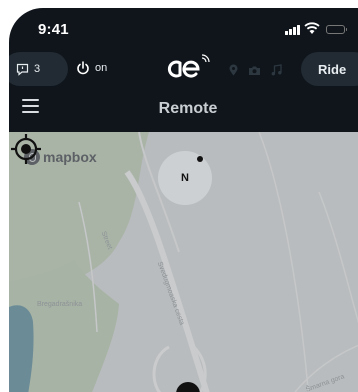 The height and width of the screenshot is (392, 358). I want to click on compass-label: N, so click(185, 178).